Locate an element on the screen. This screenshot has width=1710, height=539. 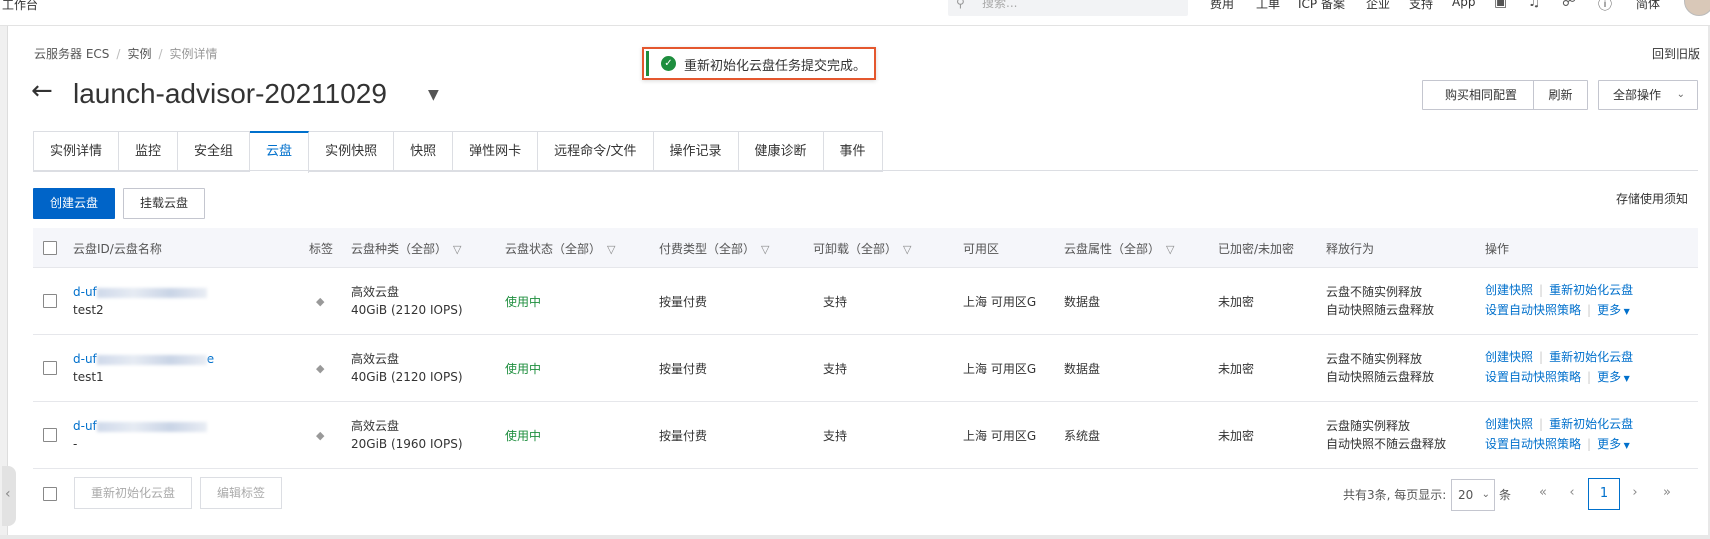
tab-events: 事件 is located at coordinates (853, 152).